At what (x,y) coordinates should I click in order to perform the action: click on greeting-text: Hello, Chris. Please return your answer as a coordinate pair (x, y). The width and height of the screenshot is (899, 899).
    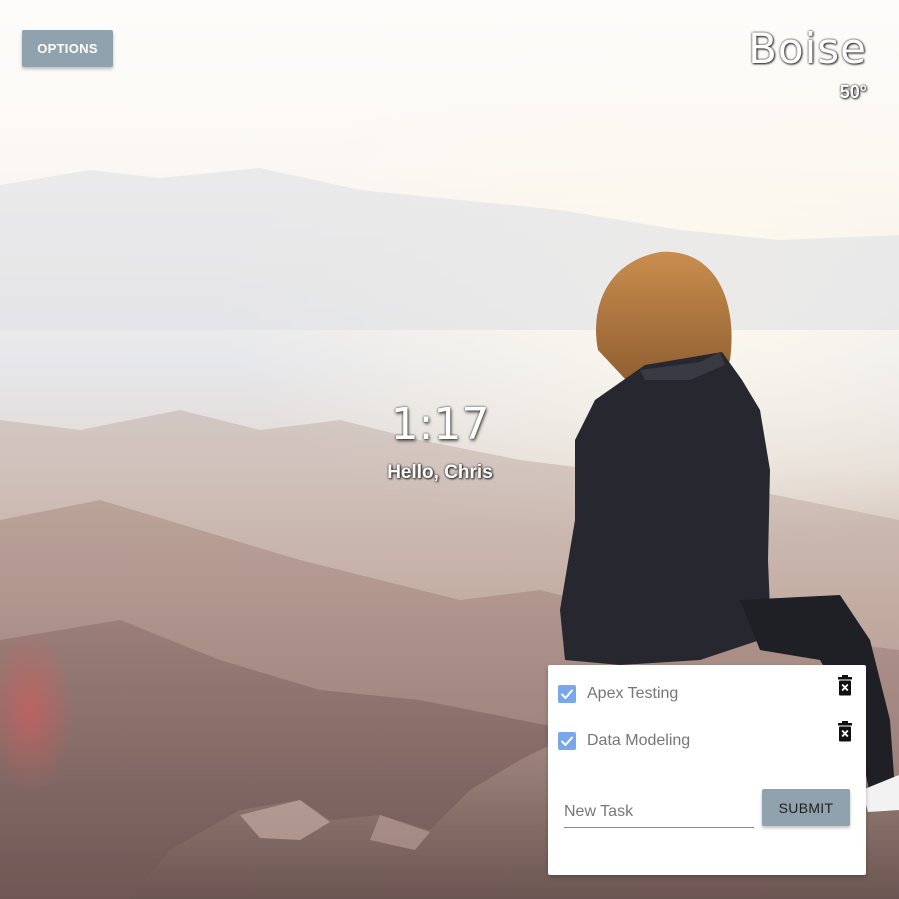
    Looking at the image, I should click on (440, 472).